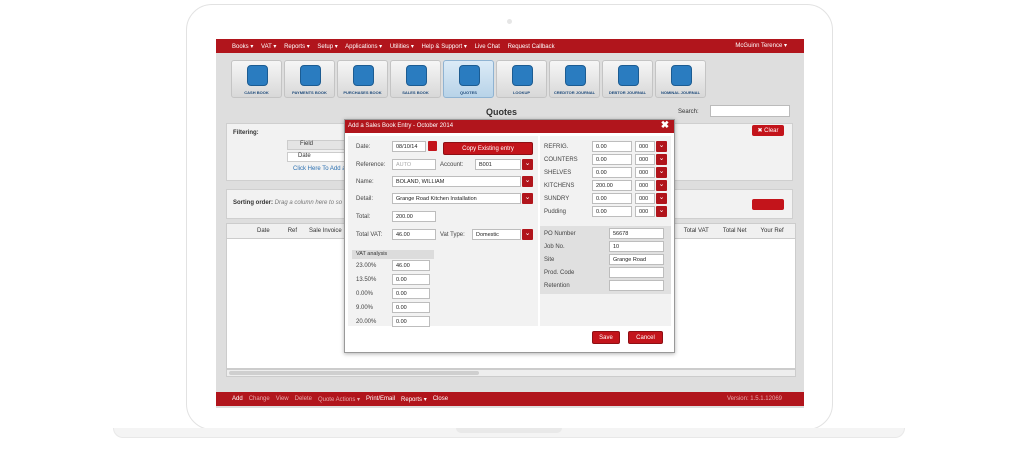 The image size is (1018, 450). Describe the element at coordinates (468, 79) in the screenshot. I see `tile-quotes: QUOTES` at that location.